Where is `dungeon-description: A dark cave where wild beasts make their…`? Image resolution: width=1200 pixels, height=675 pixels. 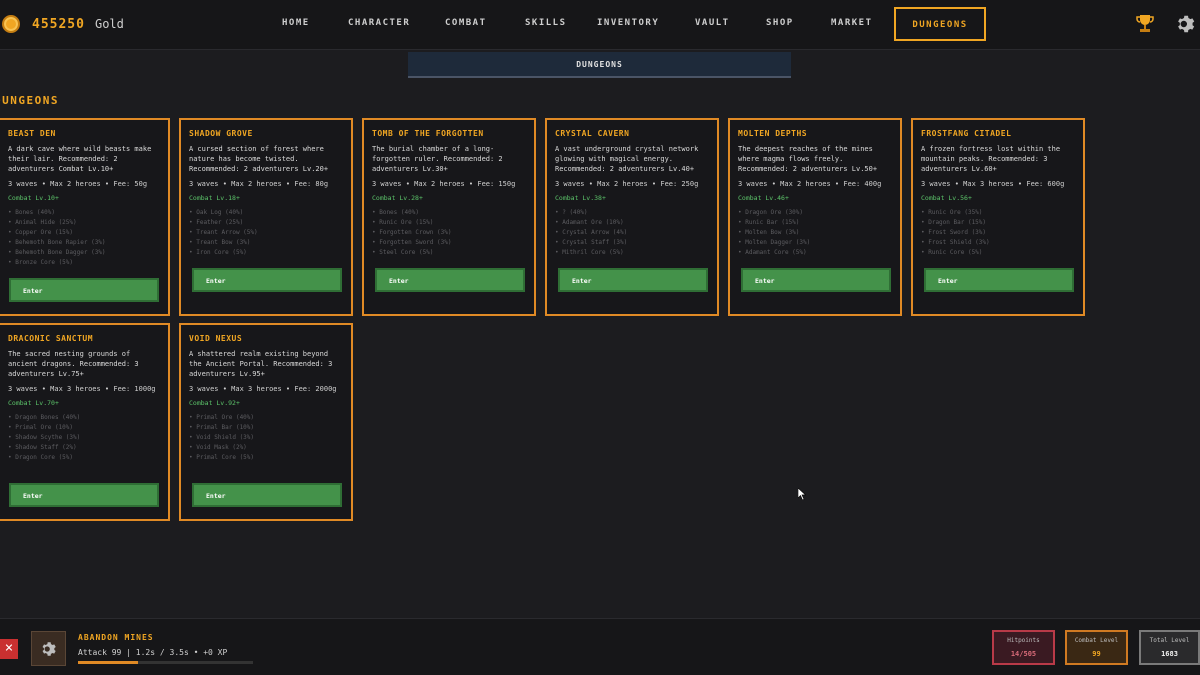
dungeon-description: A dark cave where wild beasts make their… is located at coordinates (80, 159).